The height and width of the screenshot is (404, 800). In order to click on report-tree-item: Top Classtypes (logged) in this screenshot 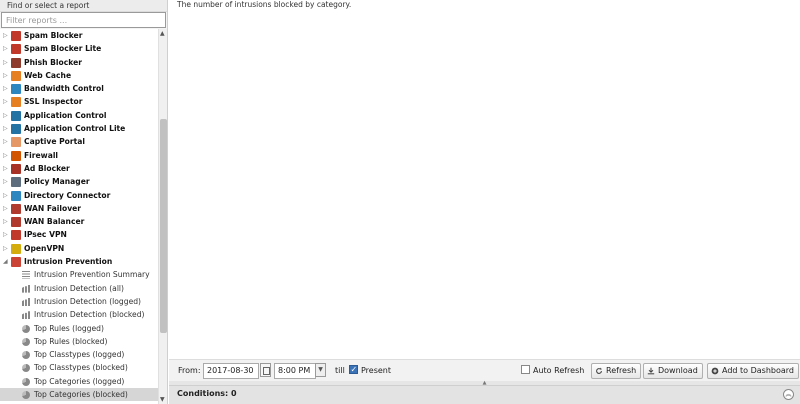, I will do `click(79, 354)`.